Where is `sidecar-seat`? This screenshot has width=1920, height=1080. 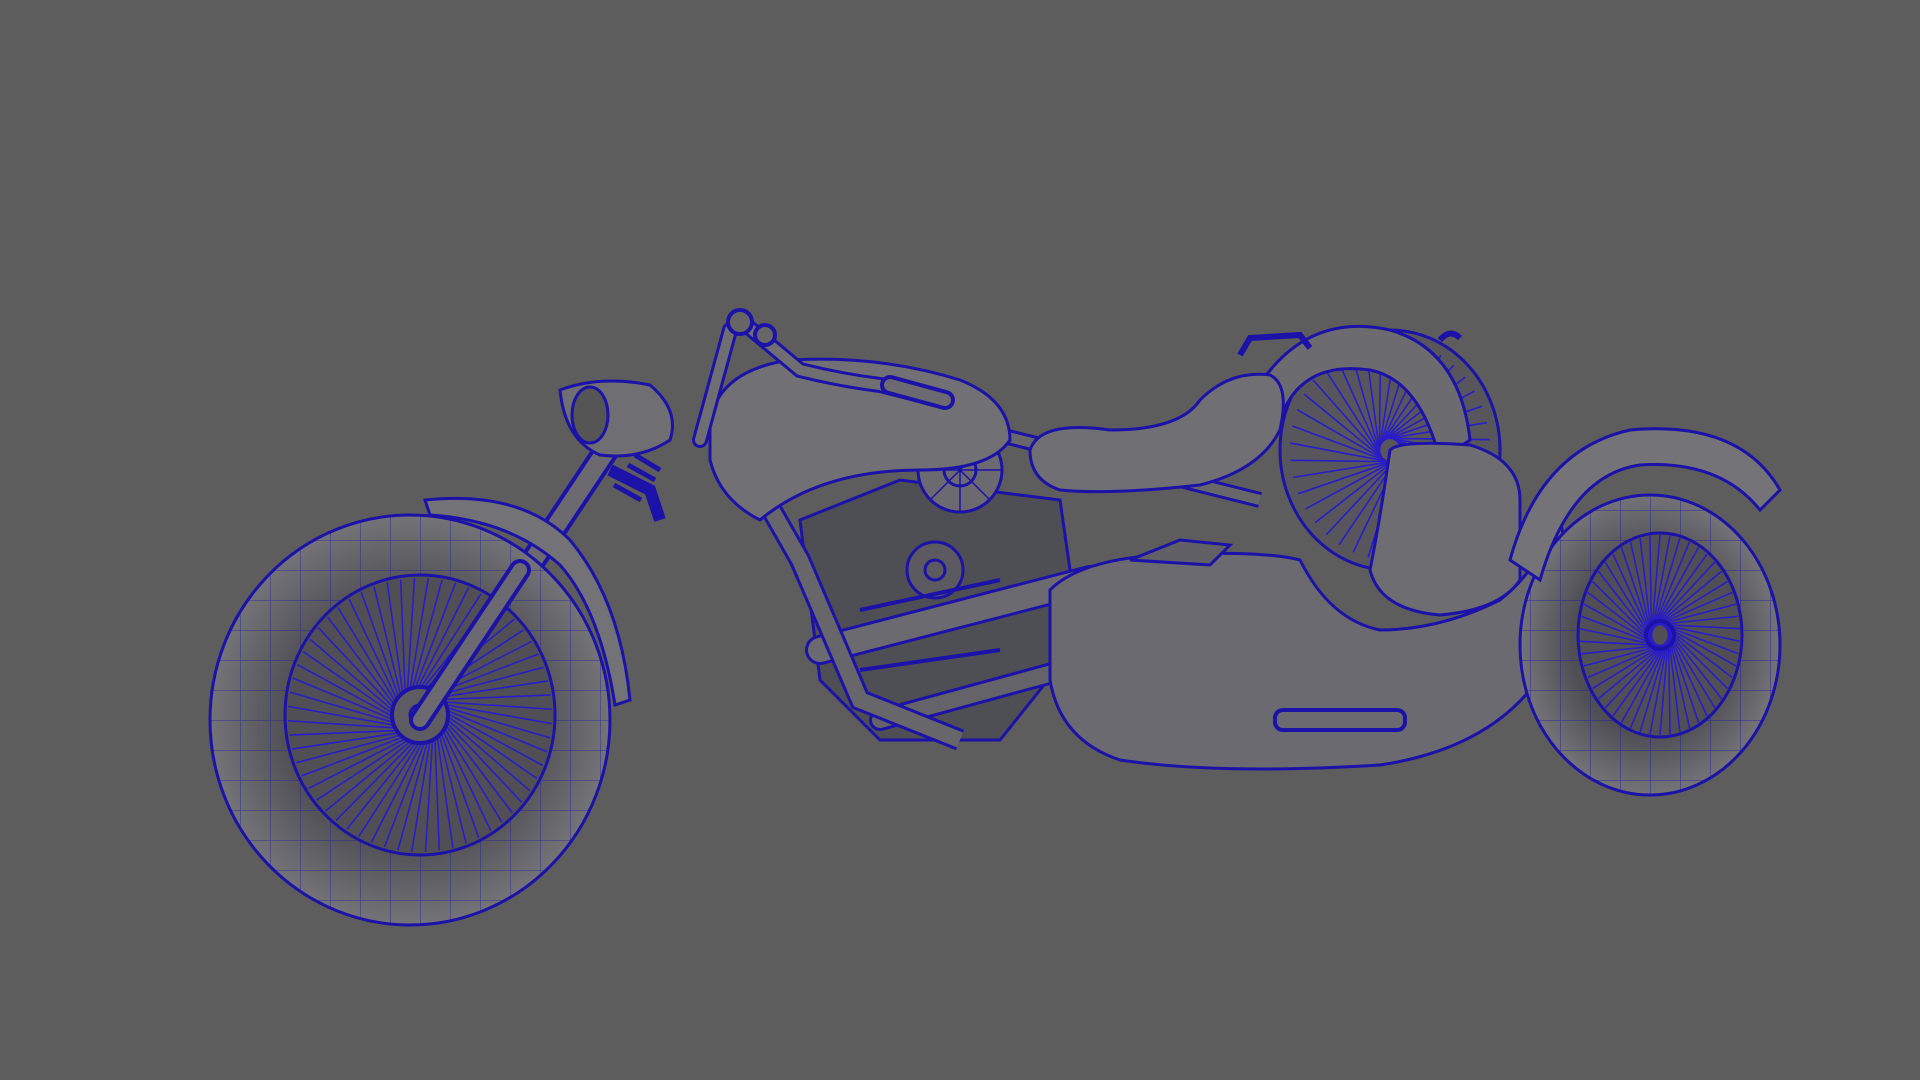
sidecar-seat is located at coordinates (1445, 530).